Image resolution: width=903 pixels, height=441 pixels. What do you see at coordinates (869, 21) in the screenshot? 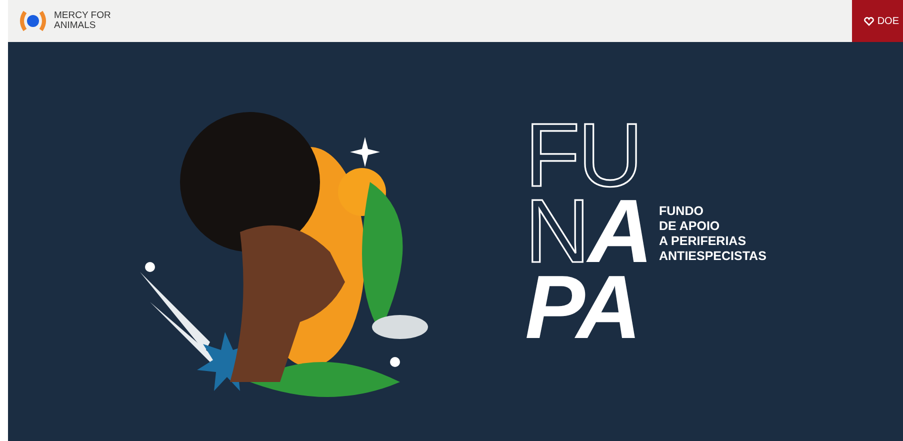
I see `heart-icon` at bounding box center [869, 21].